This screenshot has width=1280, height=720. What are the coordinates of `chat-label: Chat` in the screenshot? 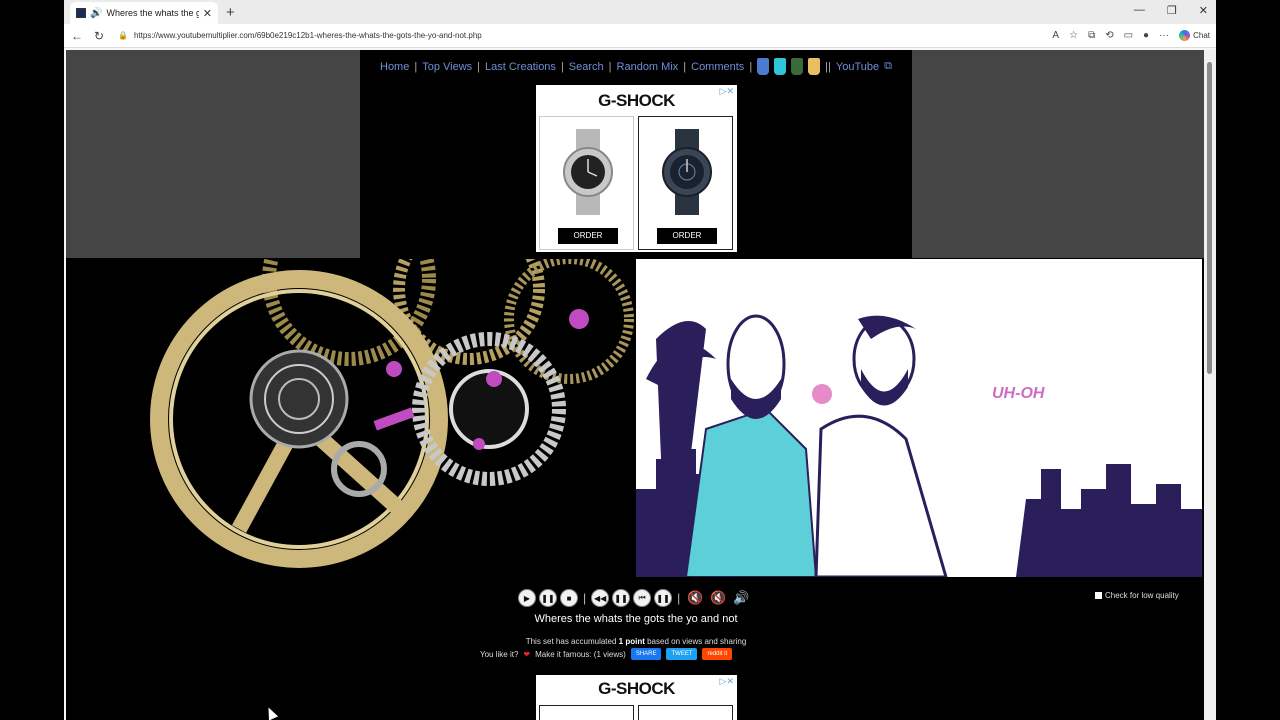 It's located at (1201, 35).